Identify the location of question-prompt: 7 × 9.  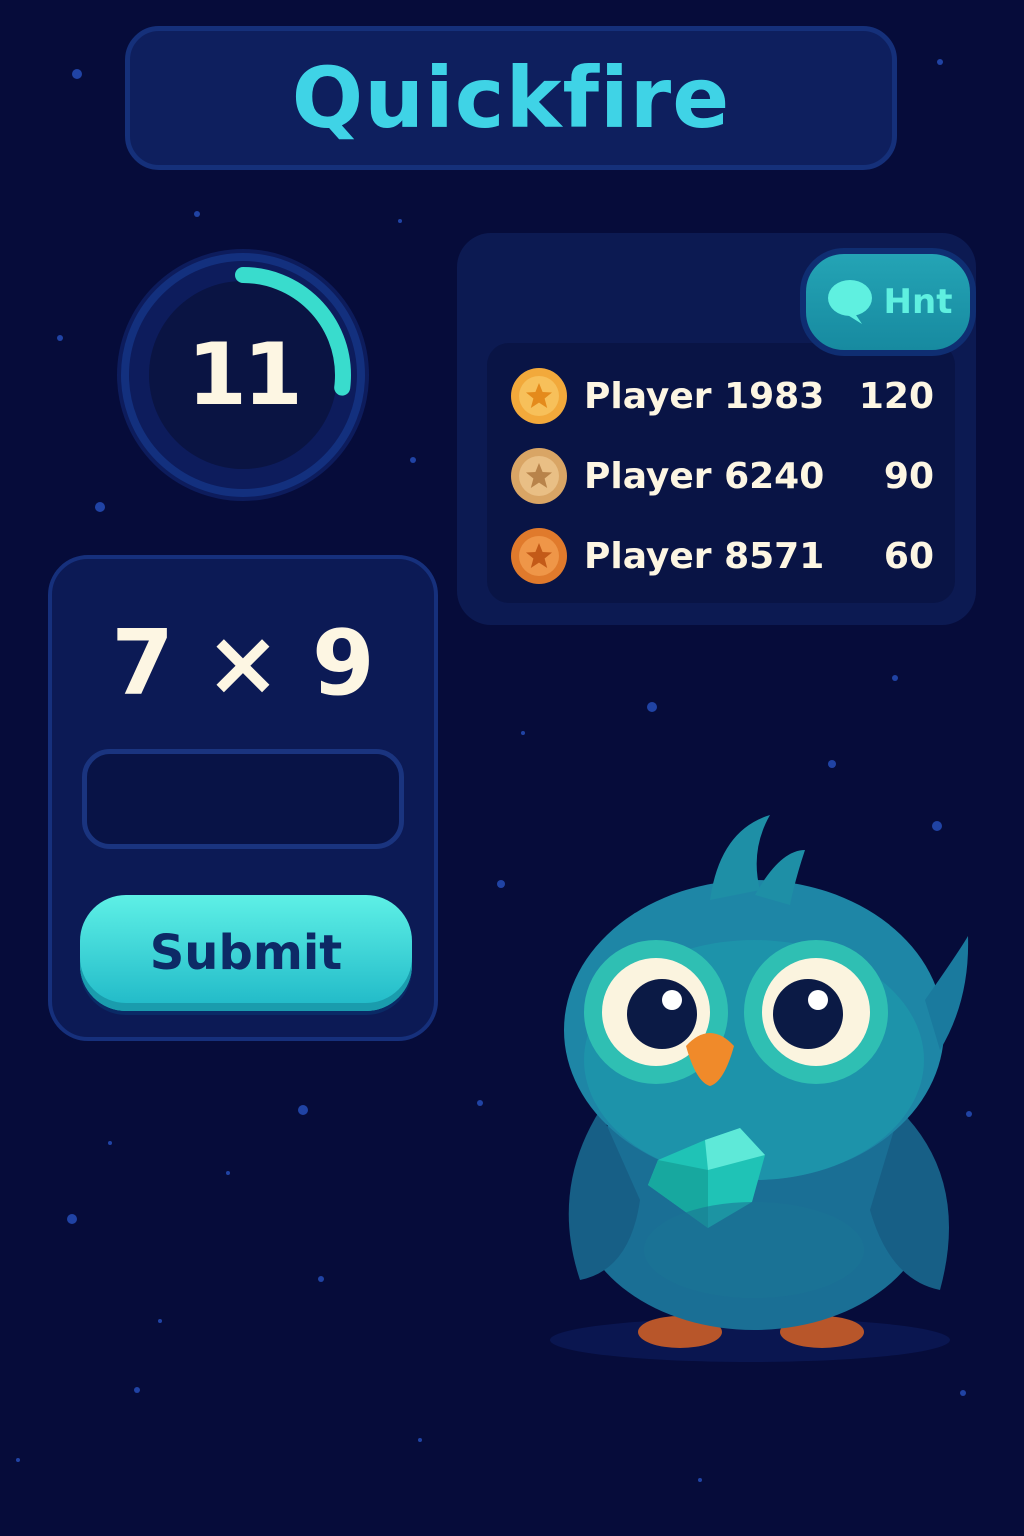
(243, 663).